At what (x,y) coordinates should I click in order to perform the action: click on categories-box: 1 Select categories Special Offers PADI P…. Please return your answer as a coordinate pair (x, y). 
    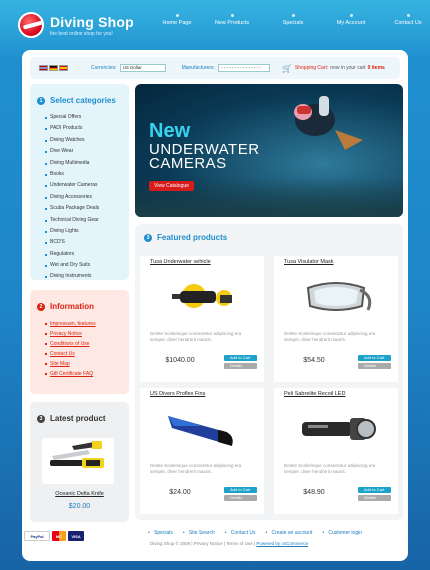
    Looking at the image, I should click on (79, 182).